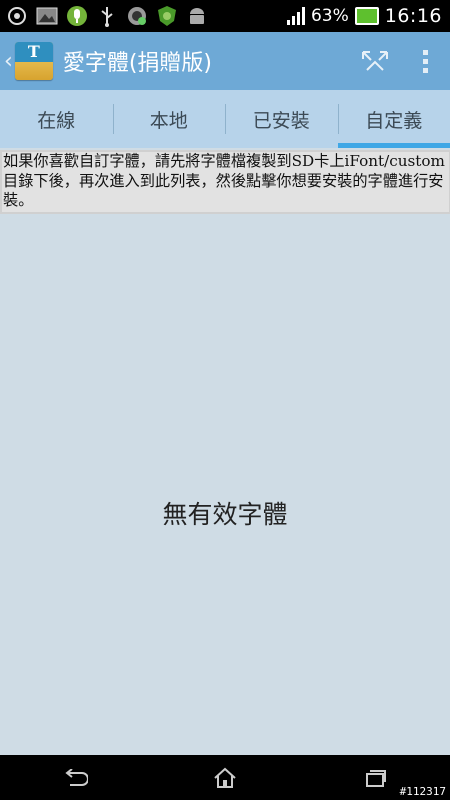 This screenshot has width=450, height=800. Describe the element at coordinates (197, 16) in the screenshot. I see `android-icon` at that location.